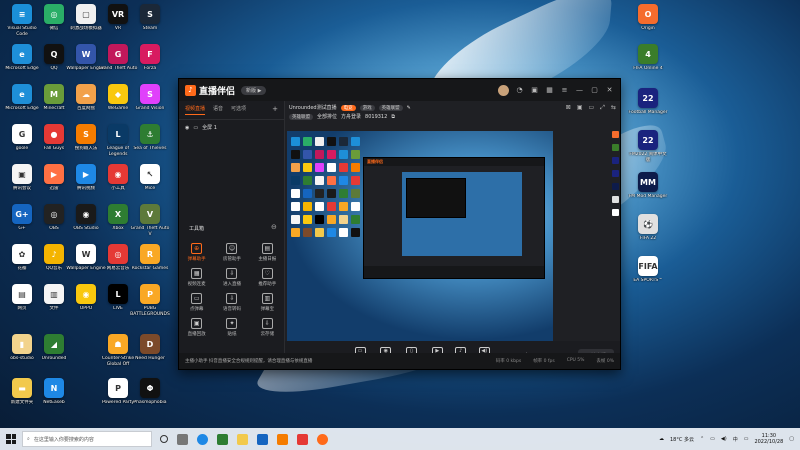  What do you see at coordinates (150, 58) in the screenshot?
I see `desktop-icon-left: F Forza` at bounding box center [150, 58].